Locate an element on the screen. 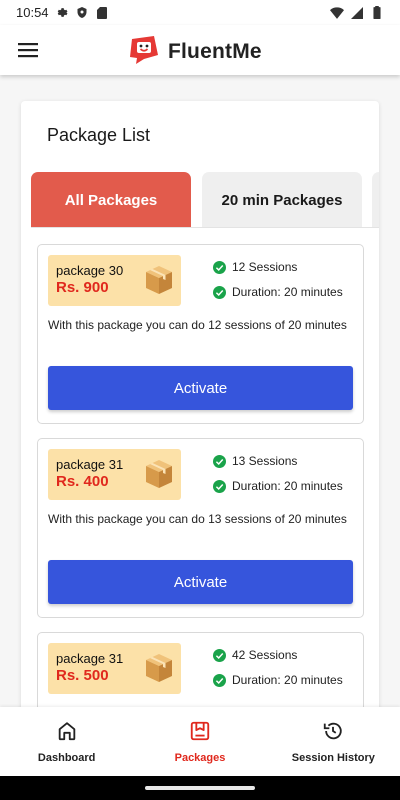 The image size is (400, 800). tabs-divider is located at coordinates (205, 227).